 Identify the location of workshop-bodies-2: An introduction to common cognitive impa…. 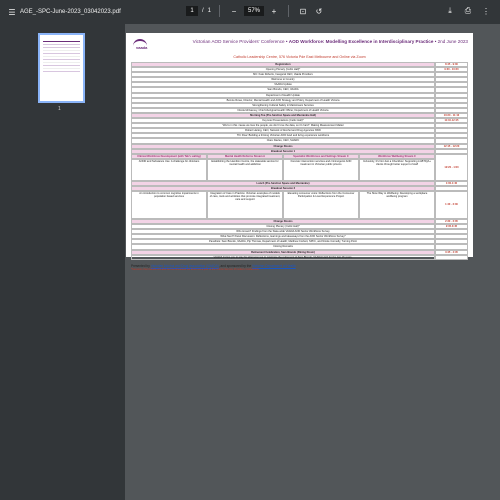
(283, 204).